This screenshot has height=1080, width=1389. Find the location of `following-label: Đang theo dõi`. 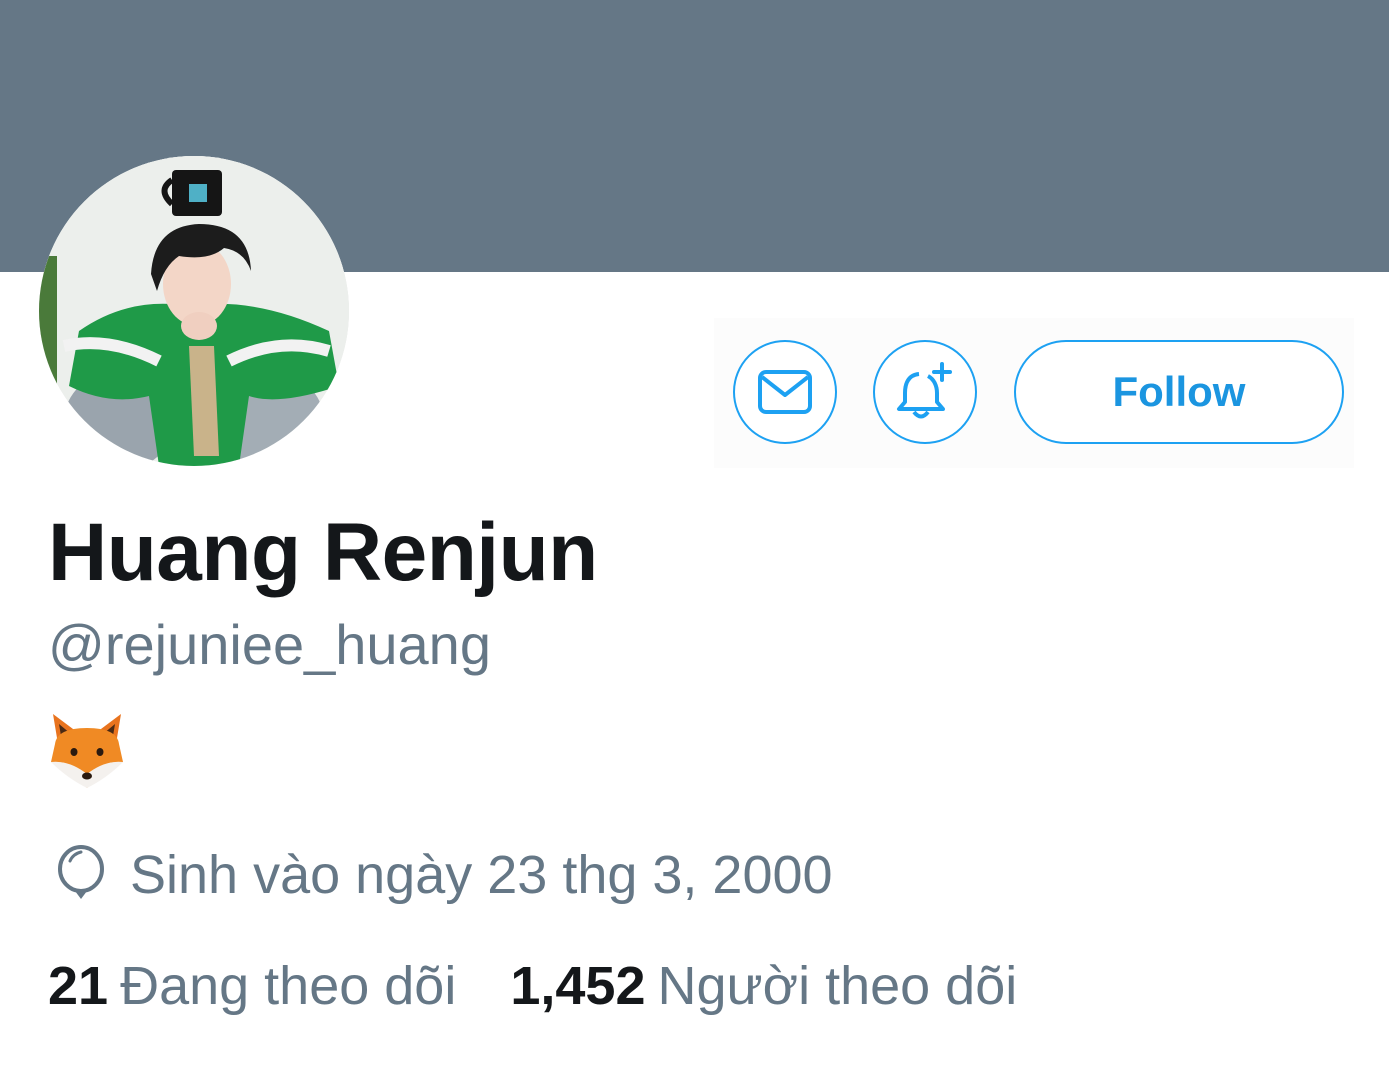

following-label: Đang theo dõi is located at coordinates (288, 986).